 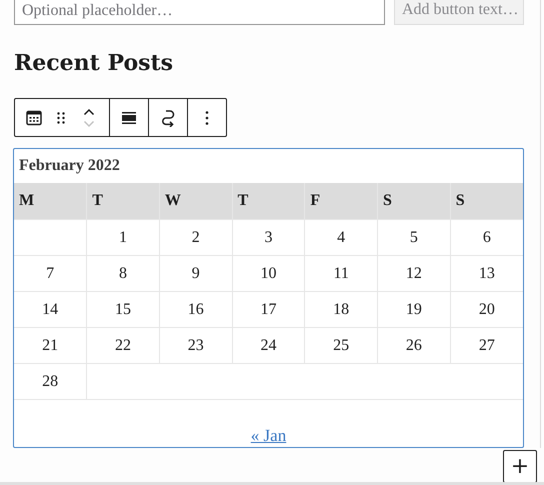 What do you see at coordinates (520, 466) in the screenshot?
I see `add-block-button: +` at bounding box center [520, 466].